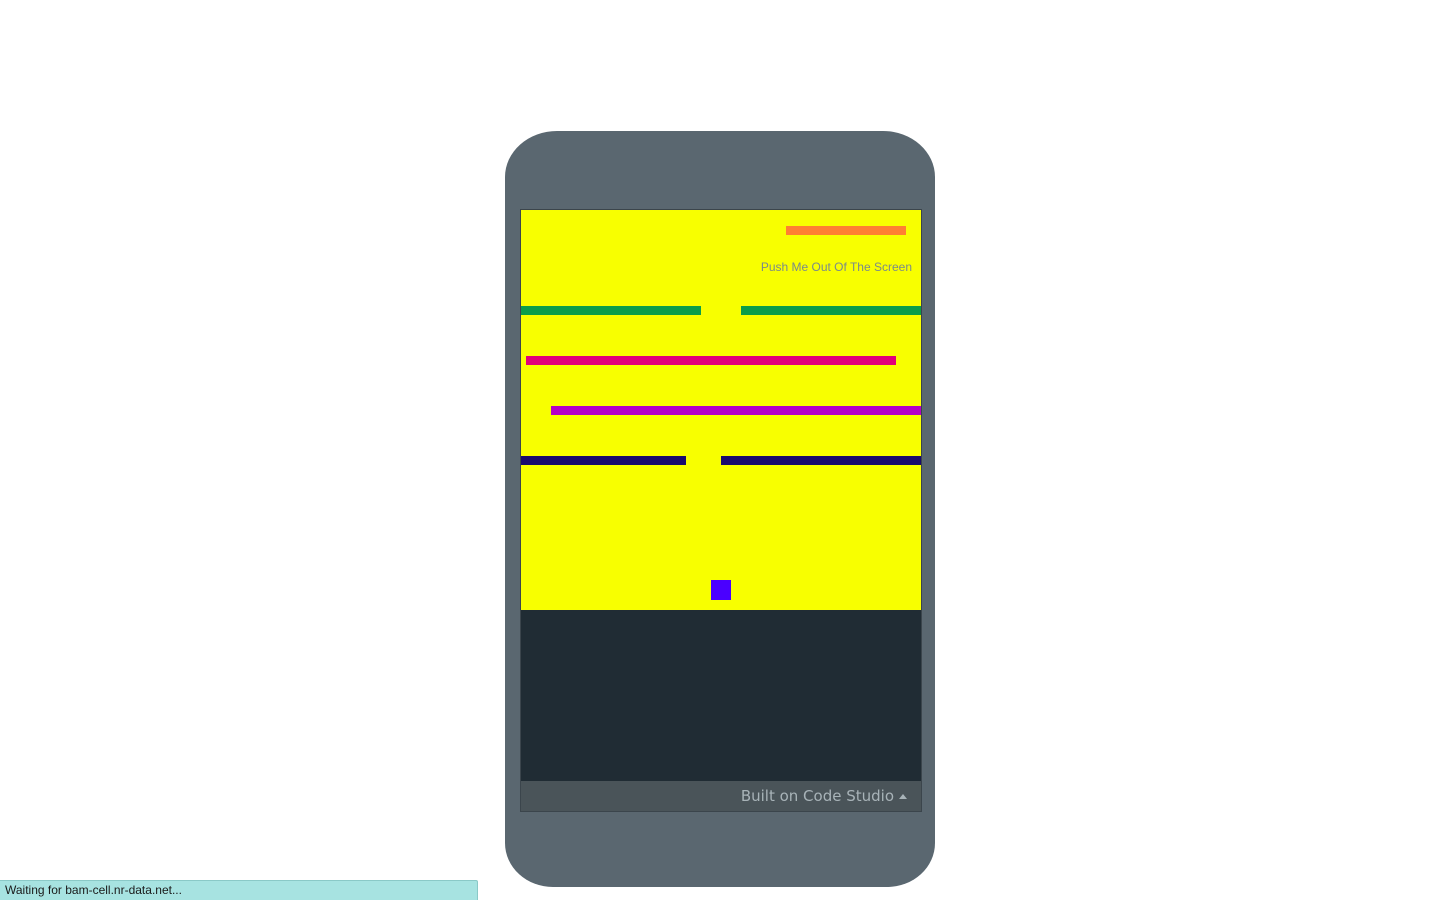  I want to click on game-canvas: Push Me Out Of The Screen, so click(721, 410).